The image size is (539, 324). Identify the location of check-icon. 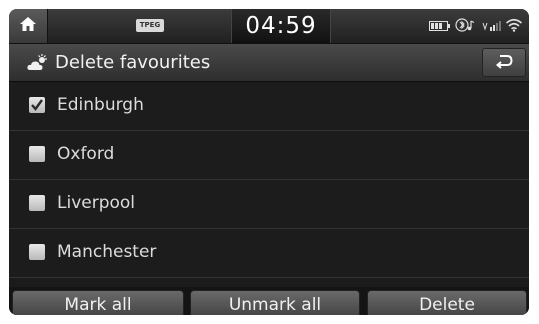
(37, 105).